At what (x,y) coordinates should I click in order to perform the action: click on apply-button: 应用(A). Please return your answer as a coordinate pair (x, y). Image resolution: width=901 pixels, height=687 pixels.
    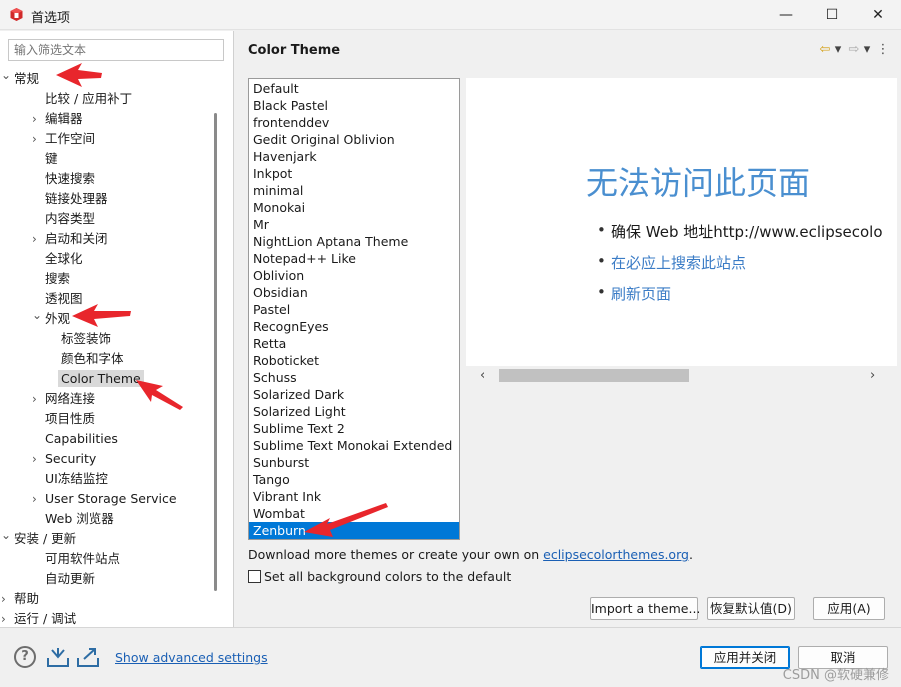
    Looking at the image, I should click on (849, 608).